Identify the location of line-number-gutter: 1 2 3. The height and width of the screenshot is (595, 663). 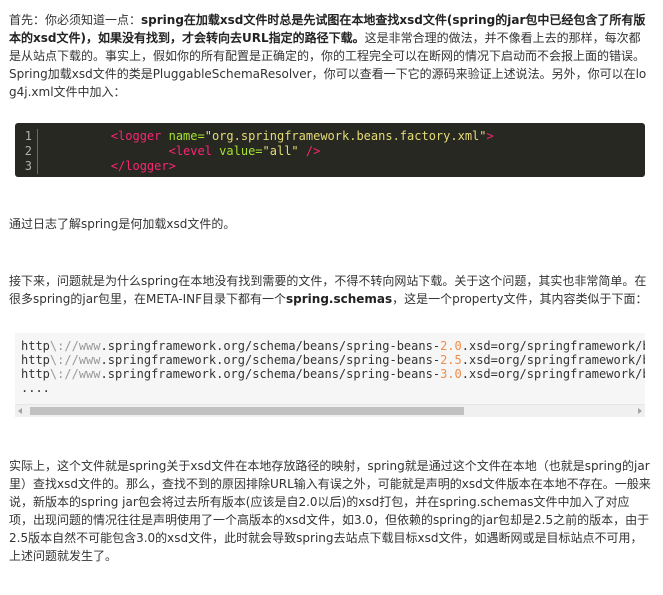
(26, 151).